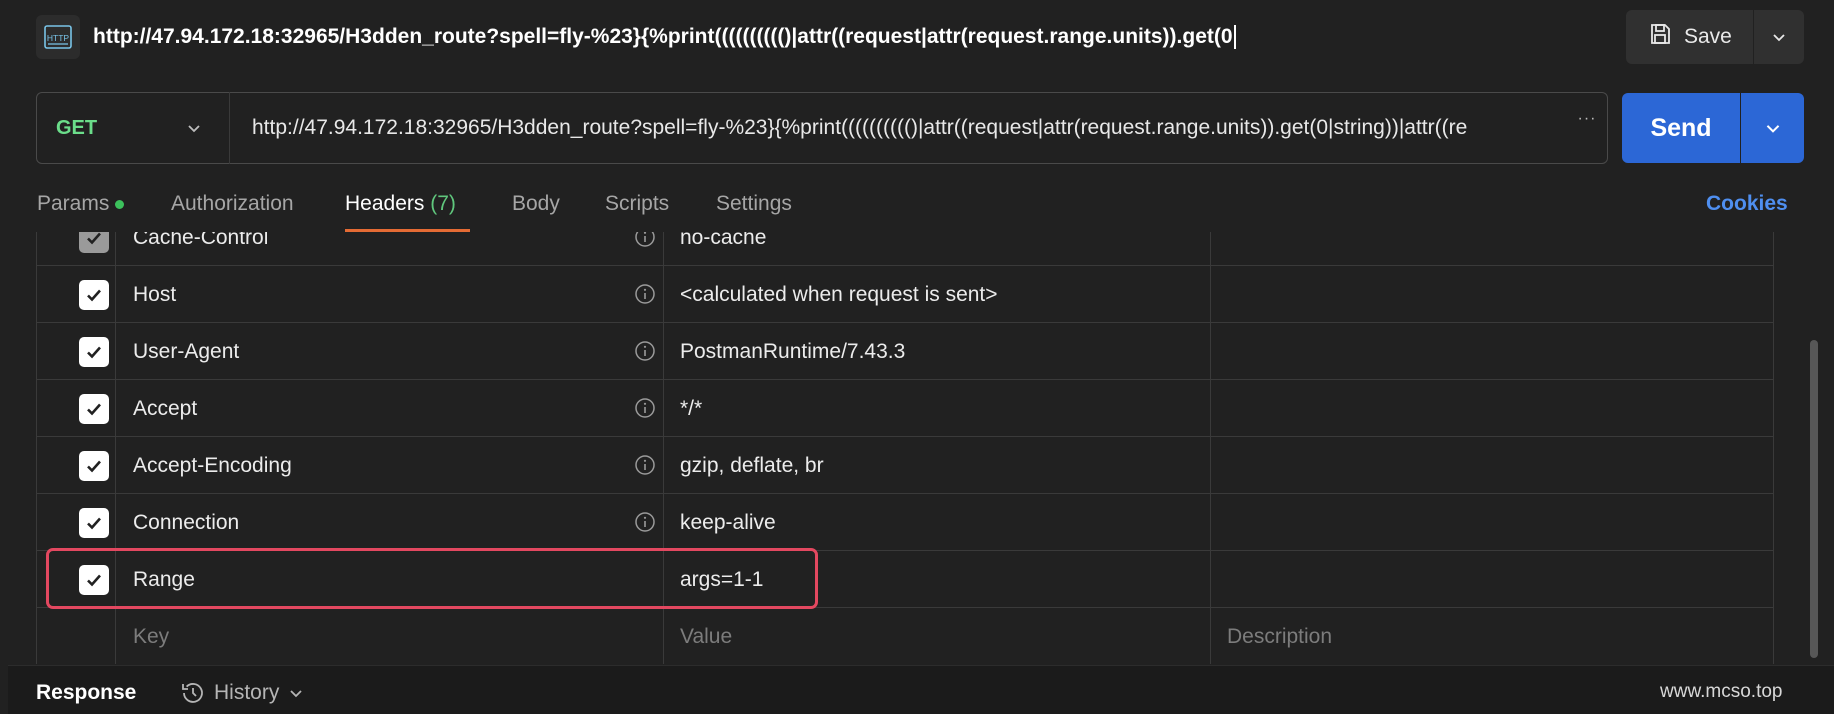 This screenshot has height=714, width=1834. Describe the element at coordinates (1721, 691) in the screenshot. I see `watermark: www.mcso.top` at that location.